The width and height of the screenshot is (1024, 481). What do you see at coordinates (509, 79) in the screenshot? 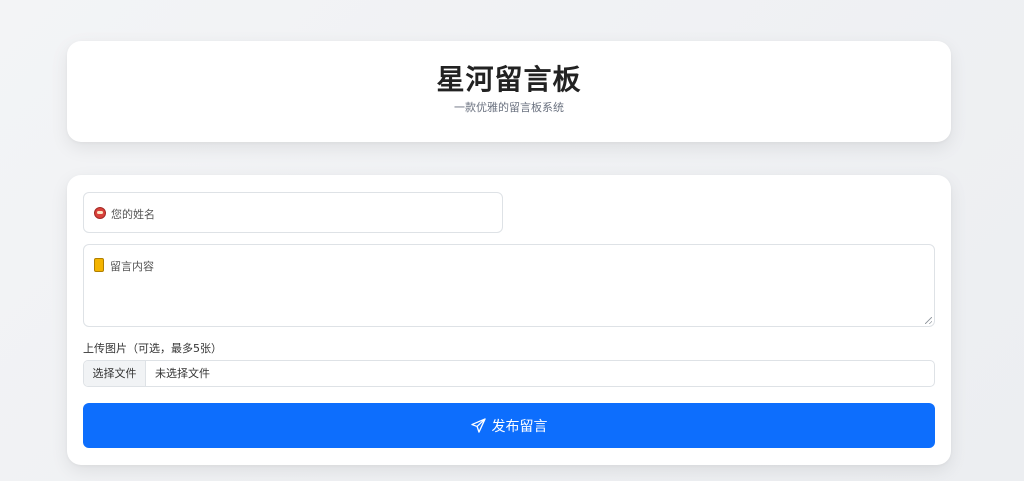
I see `page-title: 星河留言板` at bounding box center [509, 79].